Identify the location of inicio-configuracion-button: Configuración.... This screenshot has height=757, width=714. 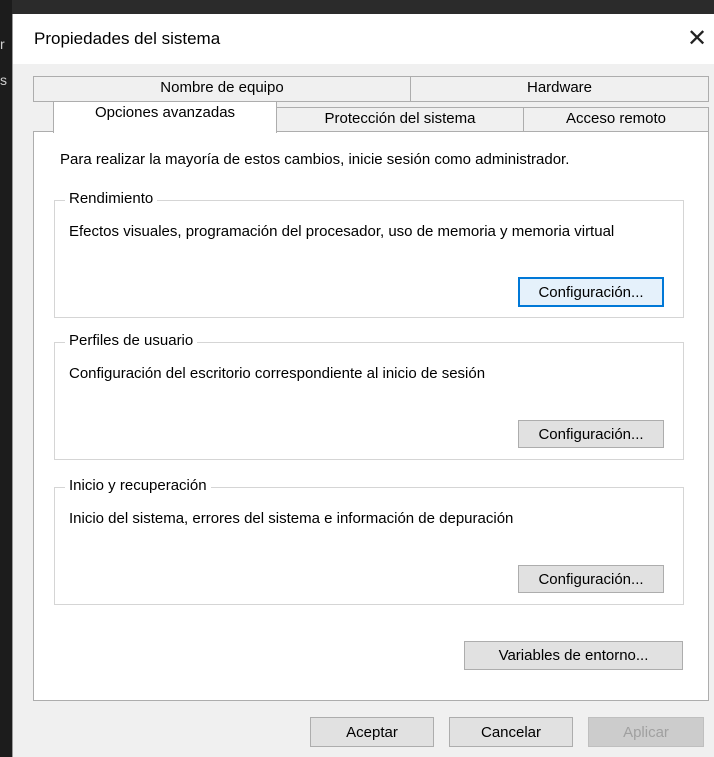
(591, 579).